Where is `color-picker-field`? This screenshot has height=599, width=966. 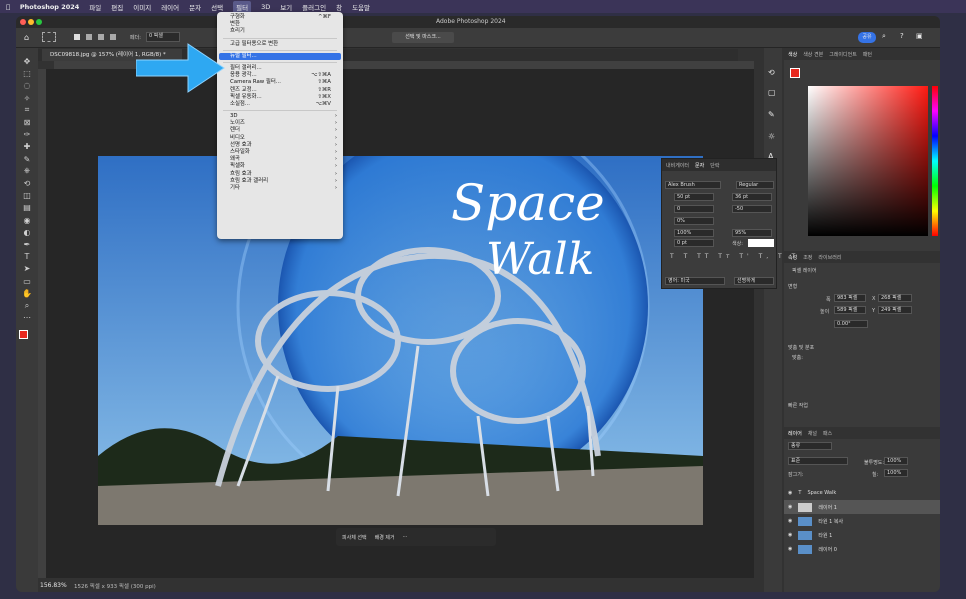
color-picker-field is located at coordinates (868, 161).